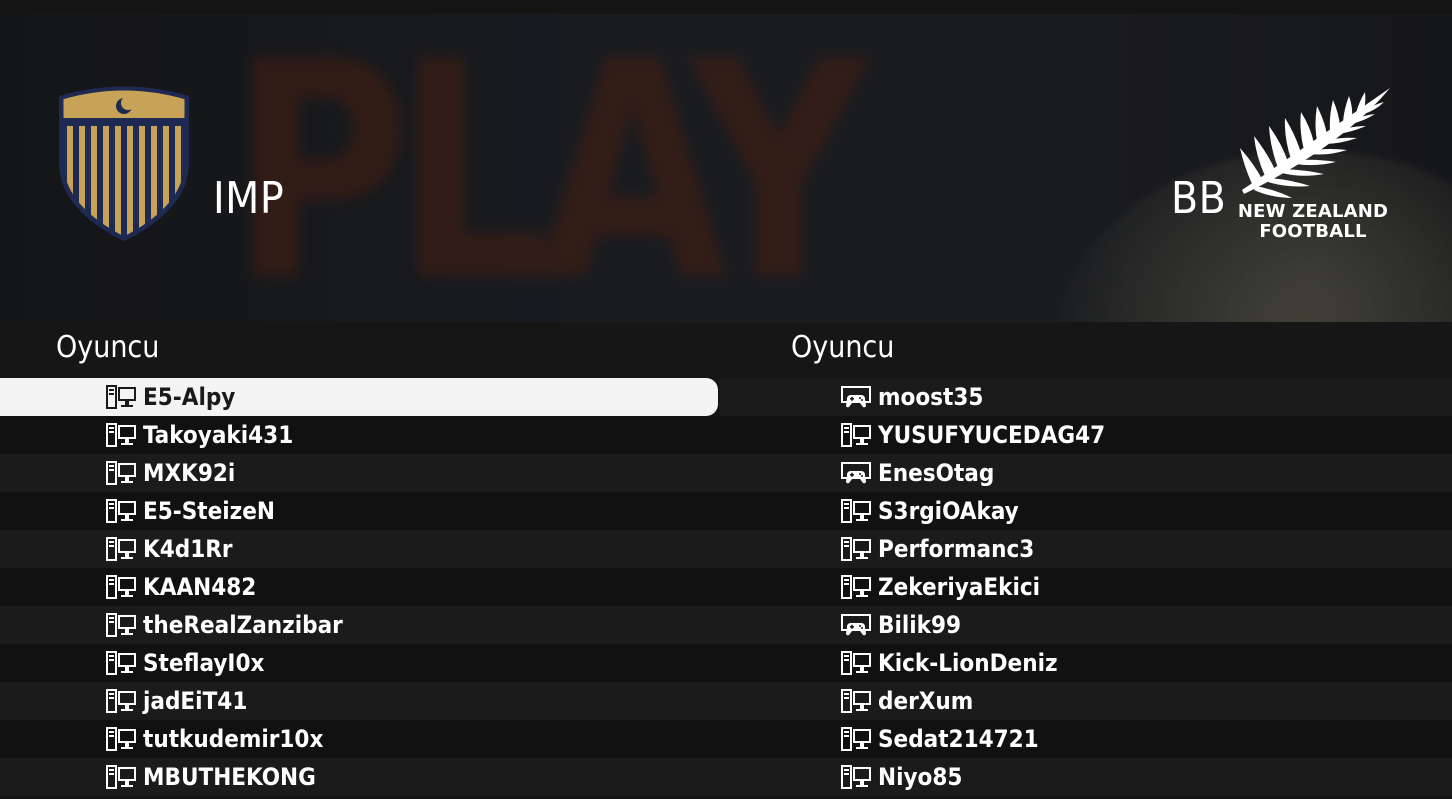 The height and width of the screenshot is (799, 1452). I want to click on player-row: MBUTHEKONG, so click(360, 777).